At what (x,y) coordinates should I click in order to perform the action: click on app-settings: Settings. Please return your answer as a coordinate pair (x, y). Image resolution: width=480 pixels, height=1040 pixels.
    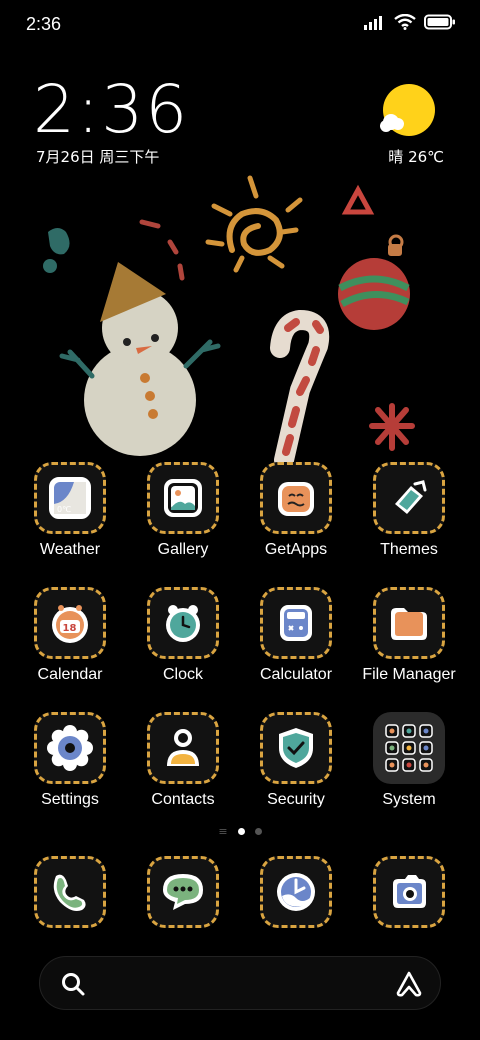
    Looking at the image, I should click on (70, 767).